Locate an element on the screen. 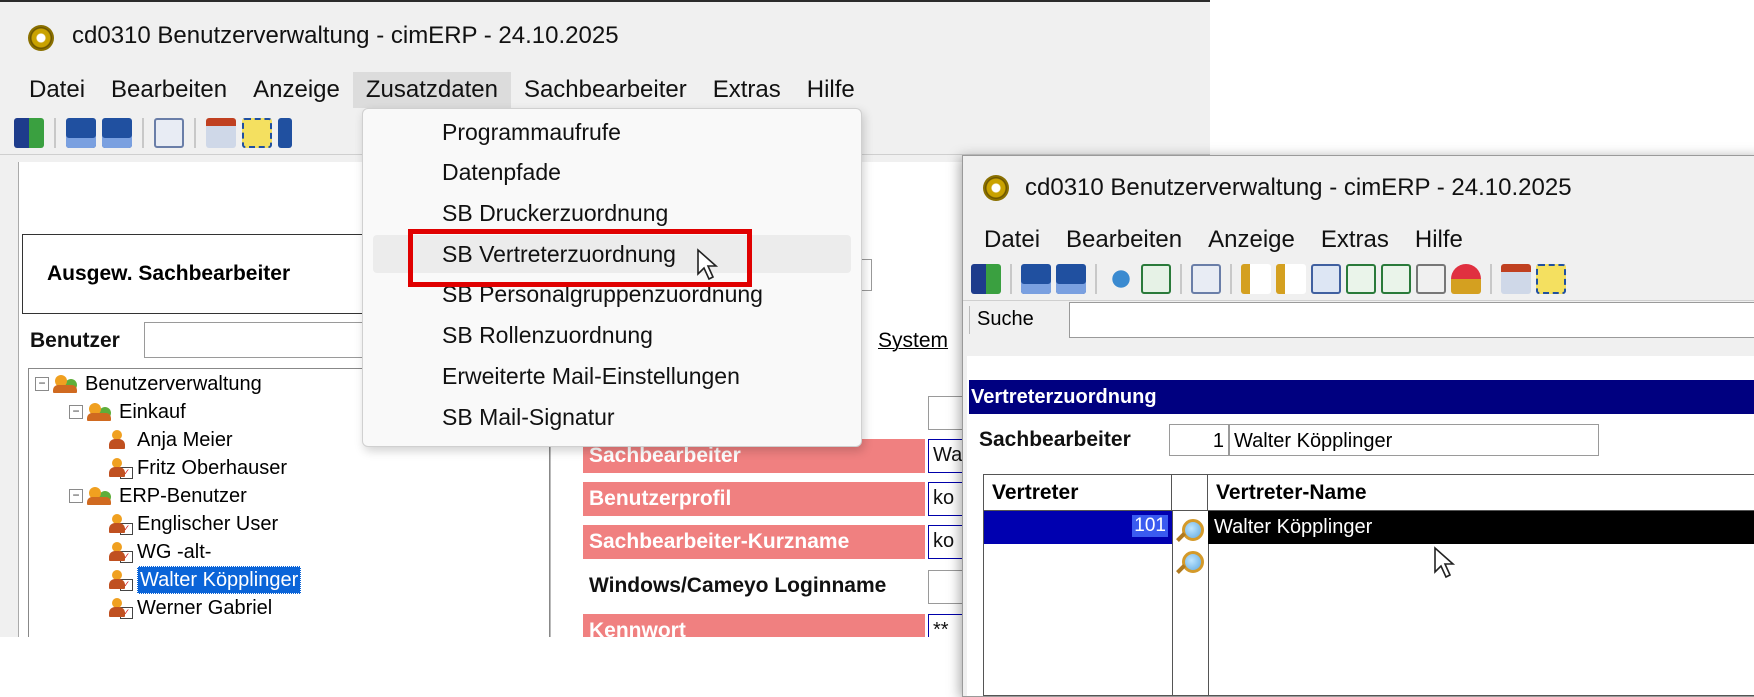 Image resolution: width=1754 pixels, height=697 pixels. menu-item-mail-einstellungen: Erweiterte Mail-Einstellungen is located at coordinates (612, 376).